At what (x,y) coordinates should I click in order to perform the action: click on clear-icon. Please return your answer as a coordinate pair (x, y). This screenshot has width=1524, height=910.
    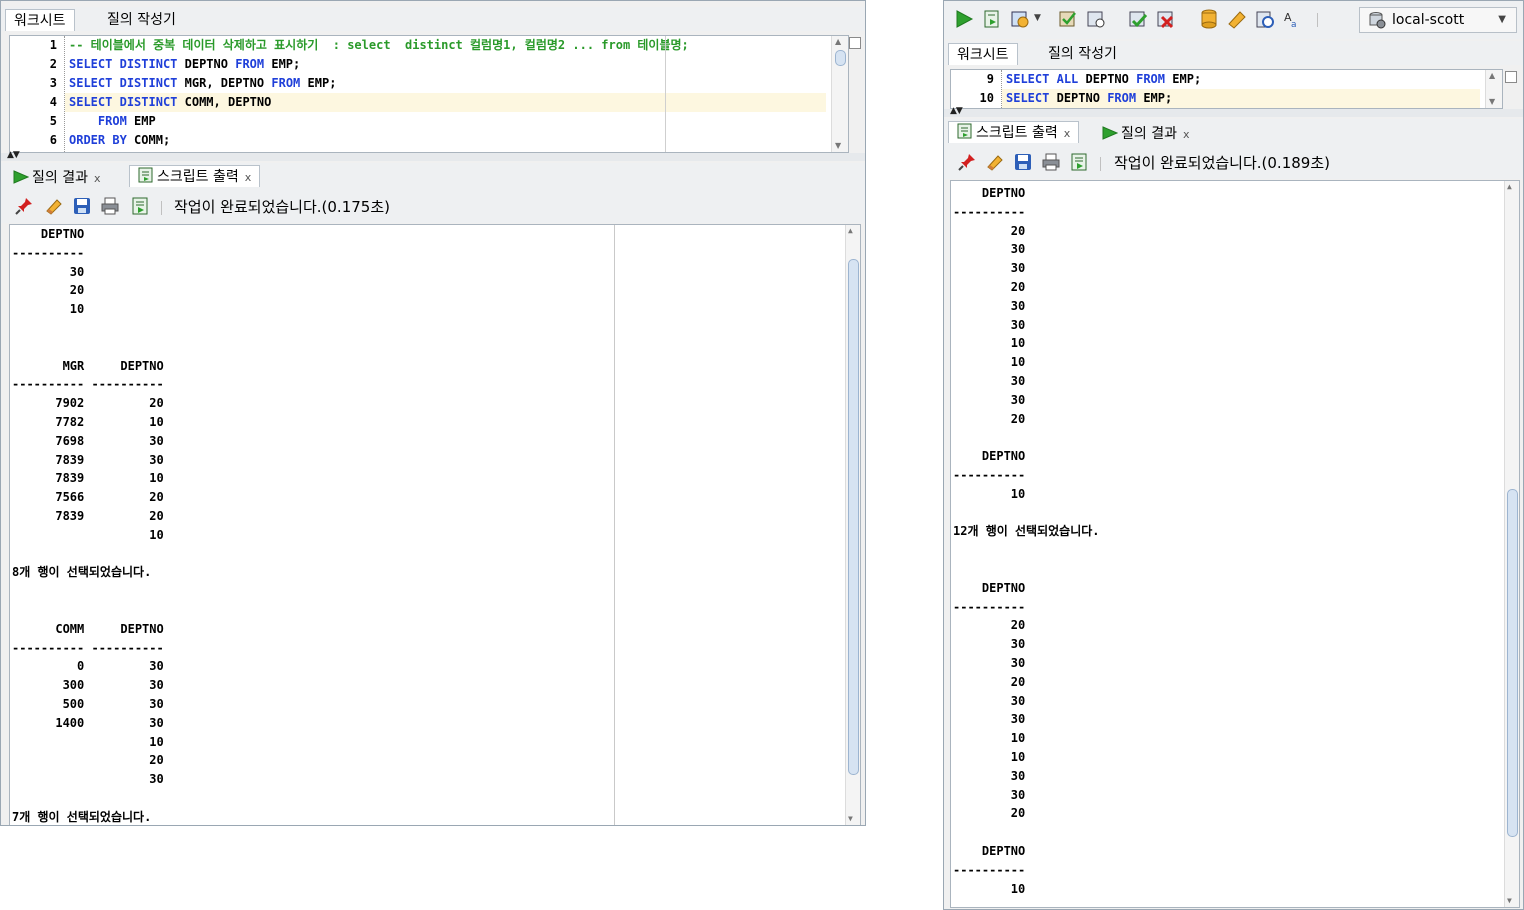
    Looking at the image, I should click on (1237, 19).